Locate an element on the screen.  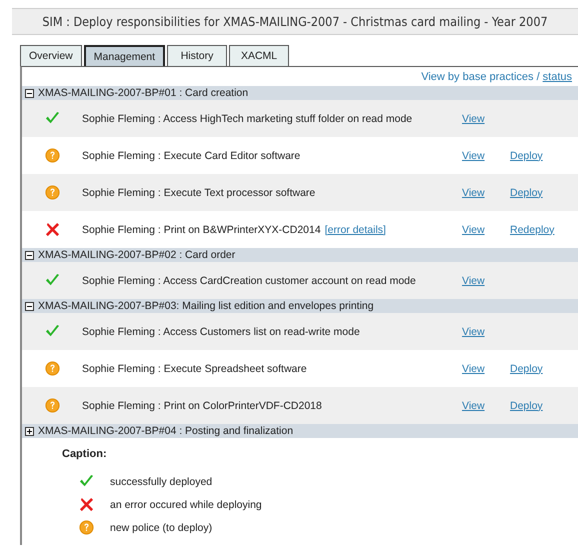
caption-title: Caption: is located at coordinates (85, 454).